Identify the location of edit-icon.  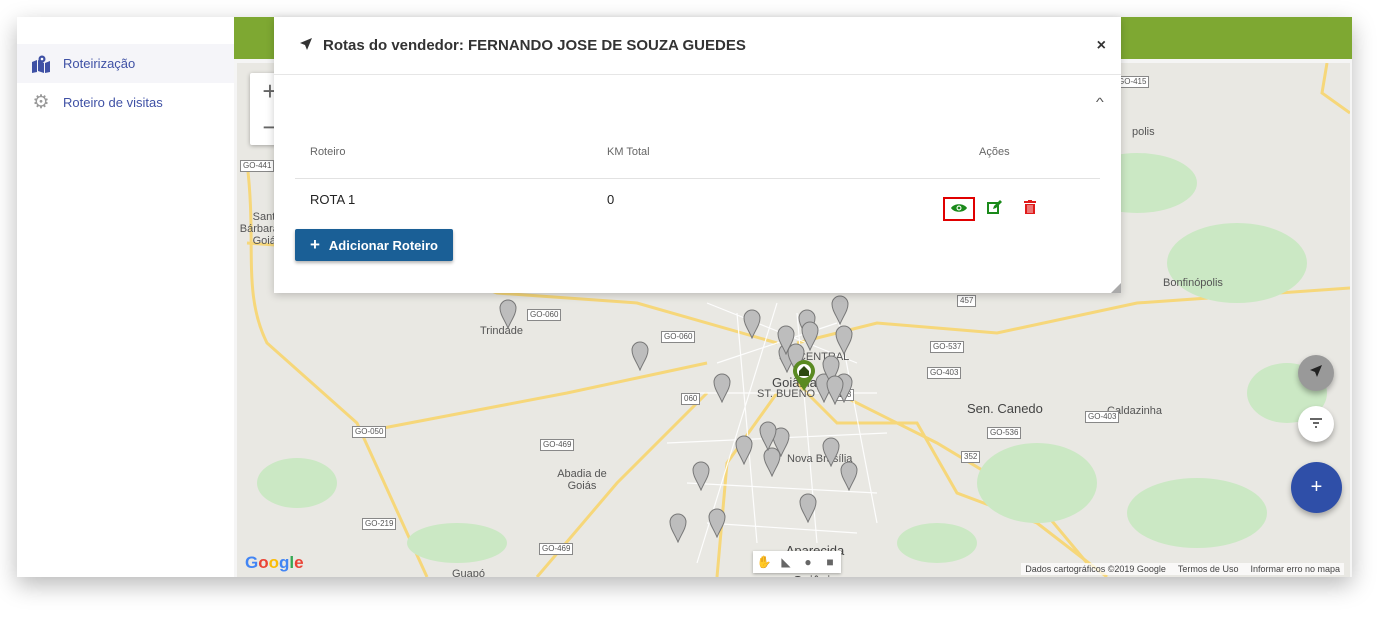
(994, 209).